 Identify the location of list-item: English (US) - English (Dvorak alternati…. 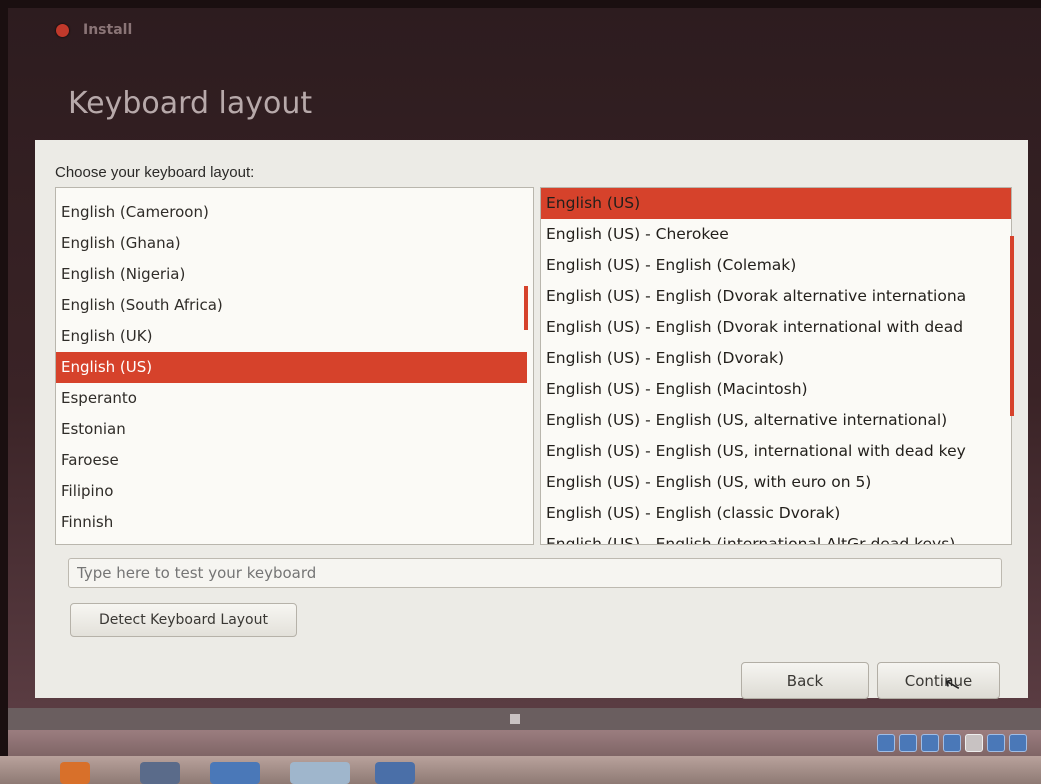
(776, 296).